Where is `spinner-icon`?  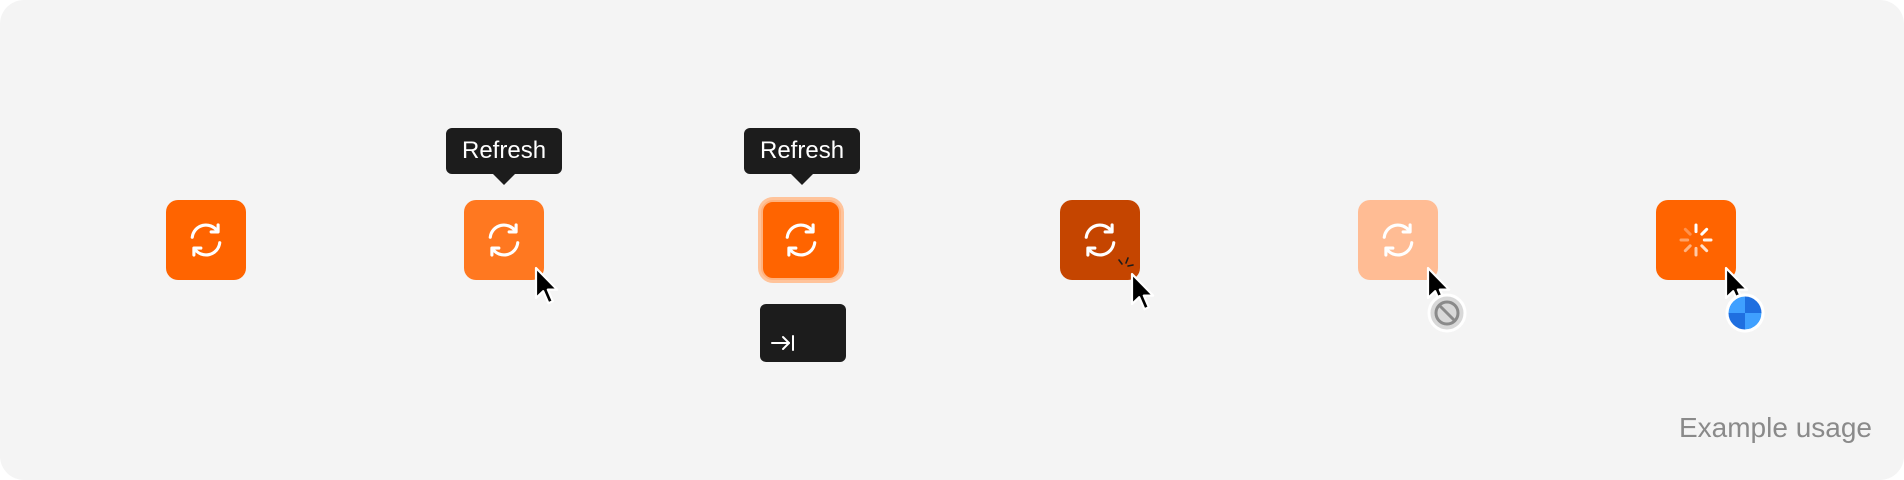 spinner-icon is located at coordinates (1696, 240).